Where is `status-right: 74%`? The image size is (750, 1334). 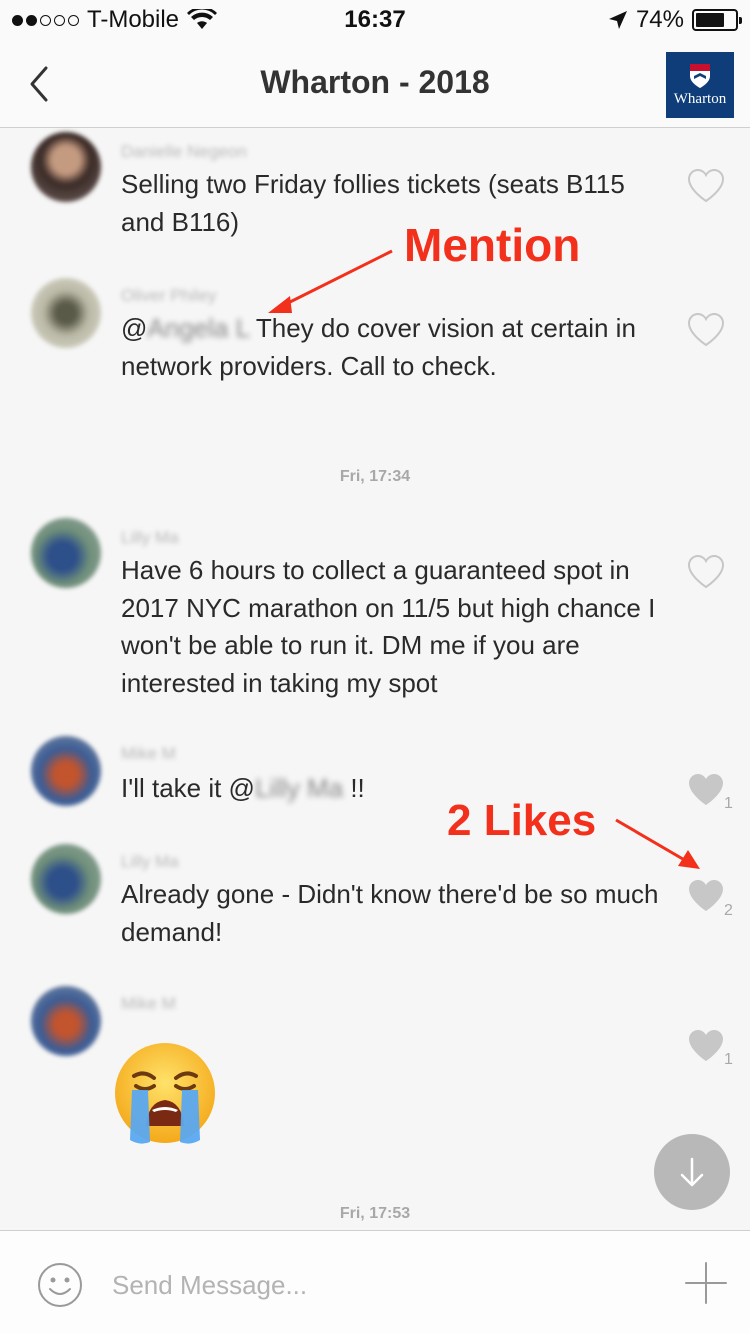 status-right: 74% is located at coordinates (675, 20).